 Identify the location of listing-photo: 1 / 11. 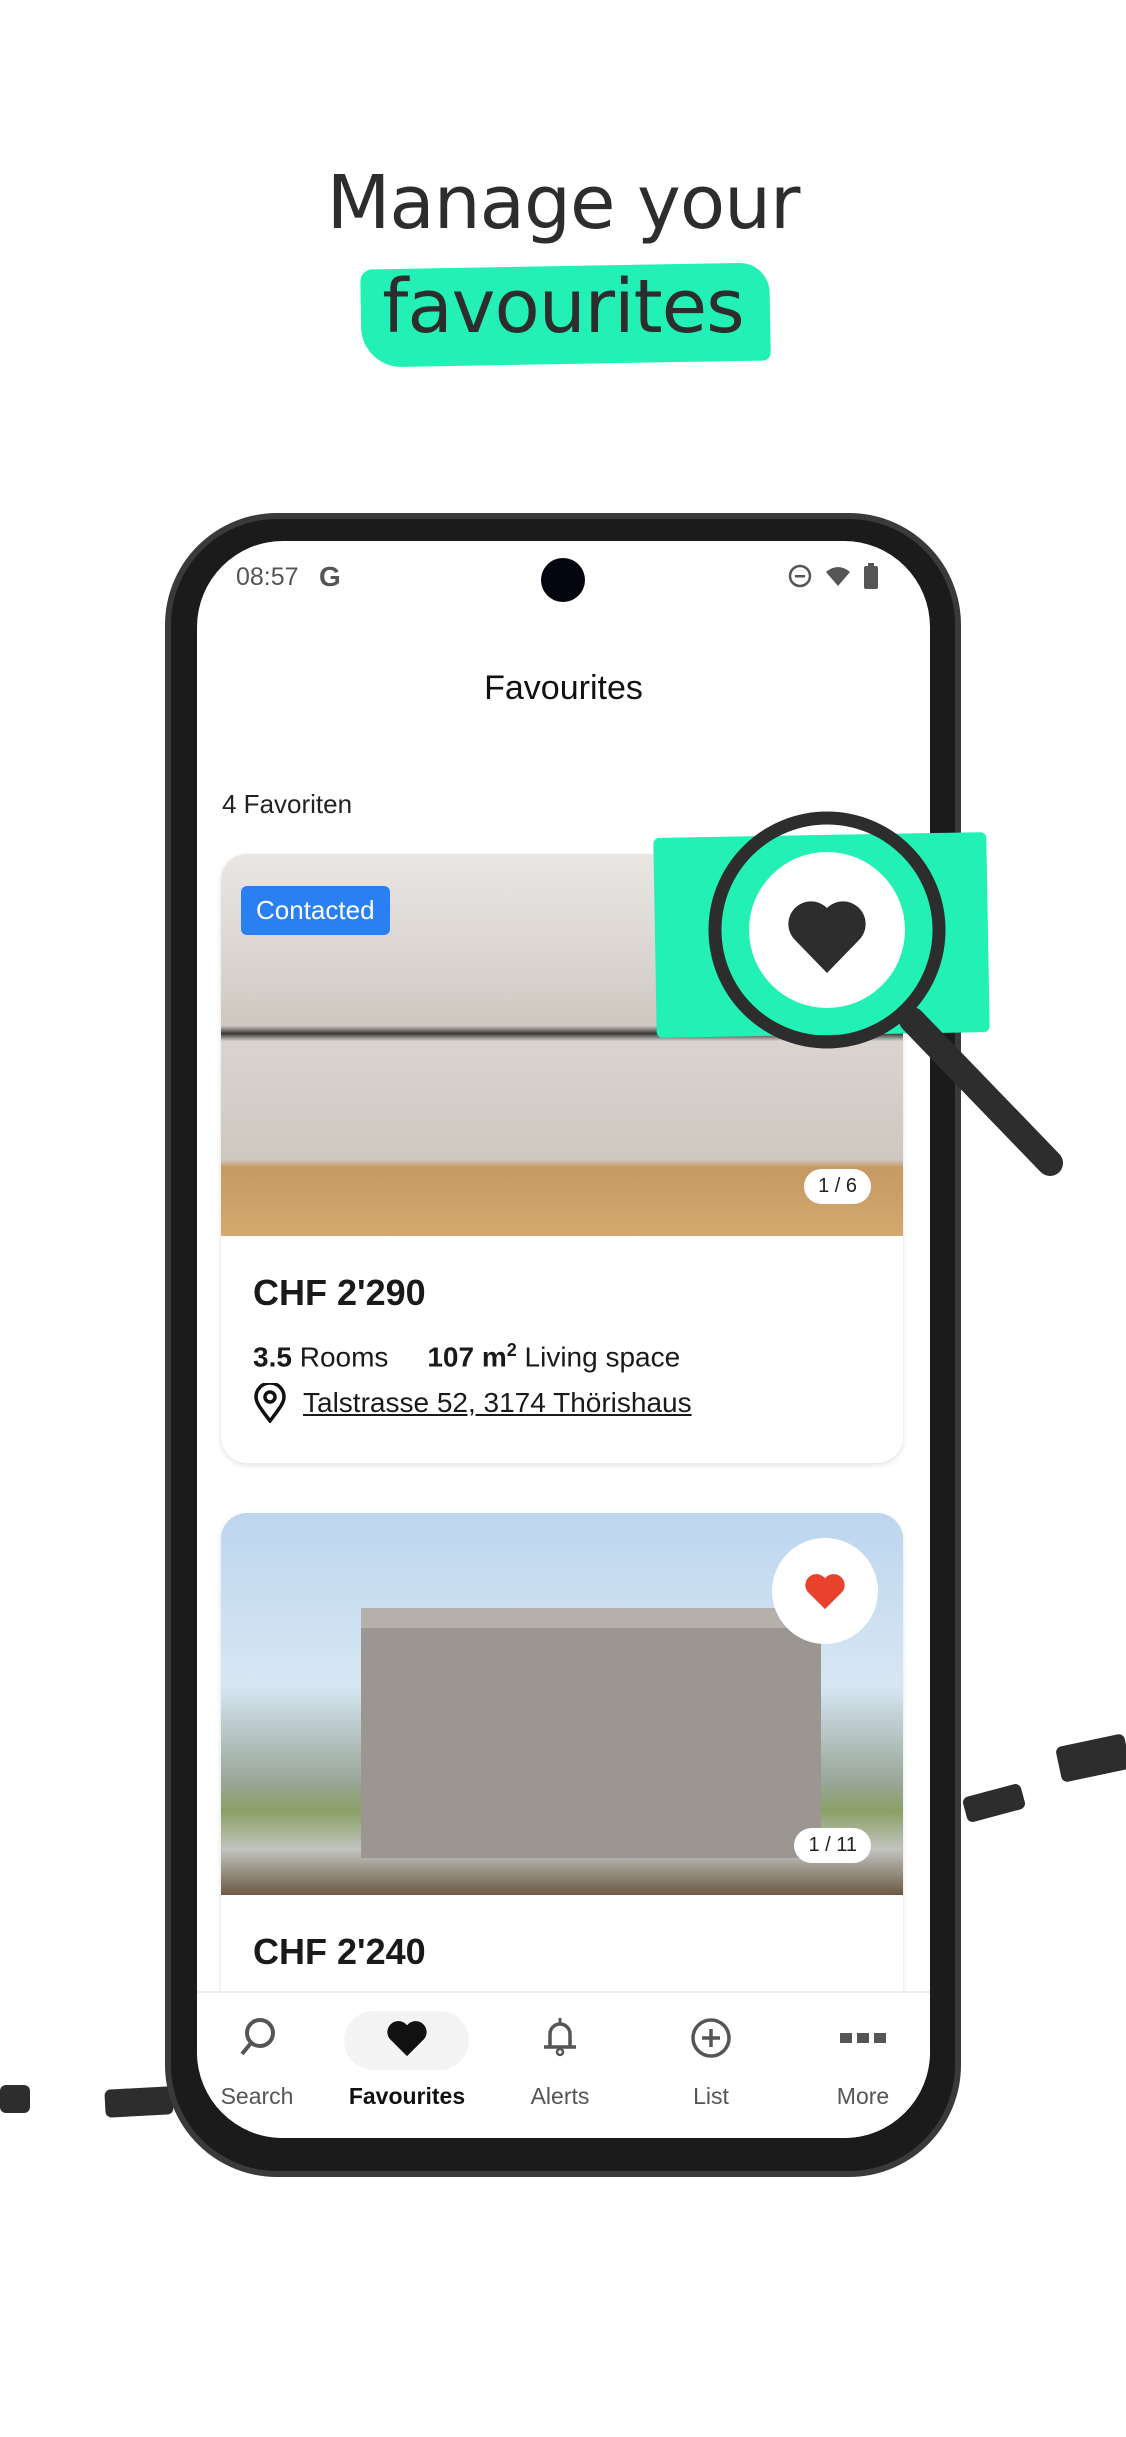
(562, 1704).